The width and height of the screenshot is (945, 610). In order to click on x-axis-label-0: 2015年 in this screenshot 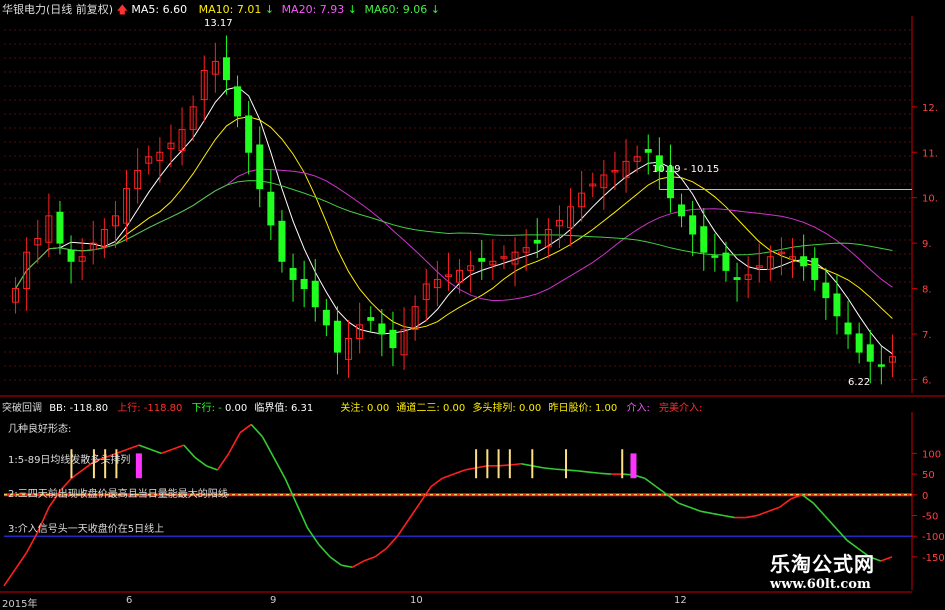, I will do `click(20, 604)`.